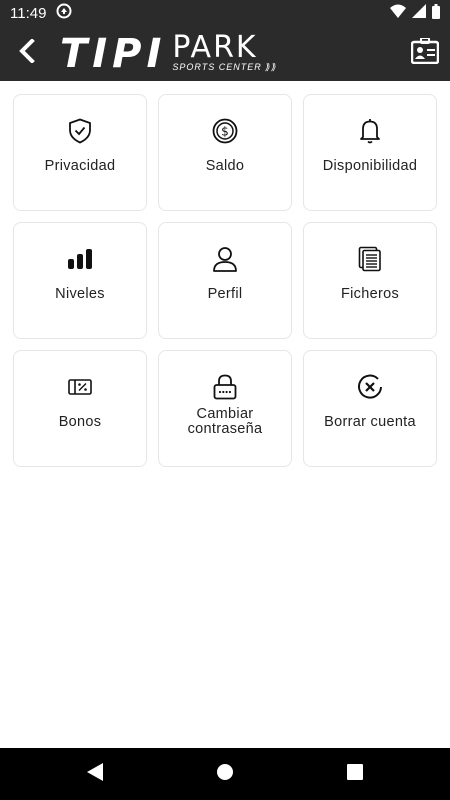  I want to click on user-icon, so click(225, 259).